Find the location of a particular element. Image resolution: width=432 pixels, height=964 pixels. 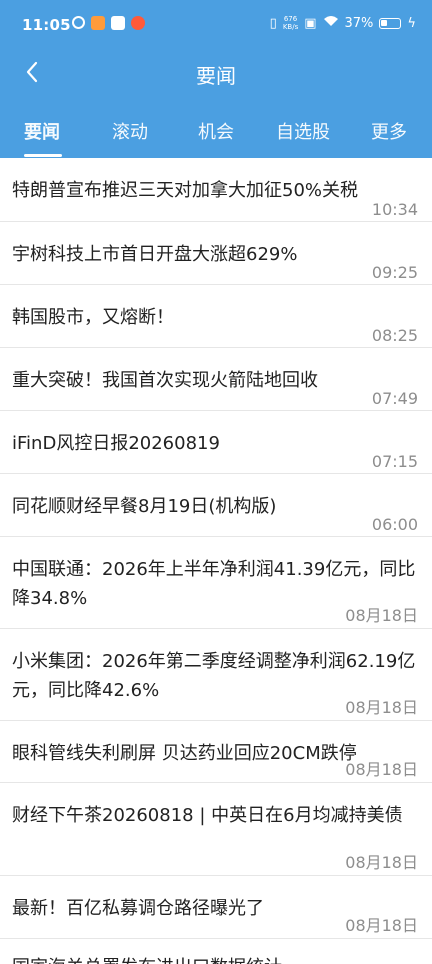

sync-icon is located at coordinates (78, 22).